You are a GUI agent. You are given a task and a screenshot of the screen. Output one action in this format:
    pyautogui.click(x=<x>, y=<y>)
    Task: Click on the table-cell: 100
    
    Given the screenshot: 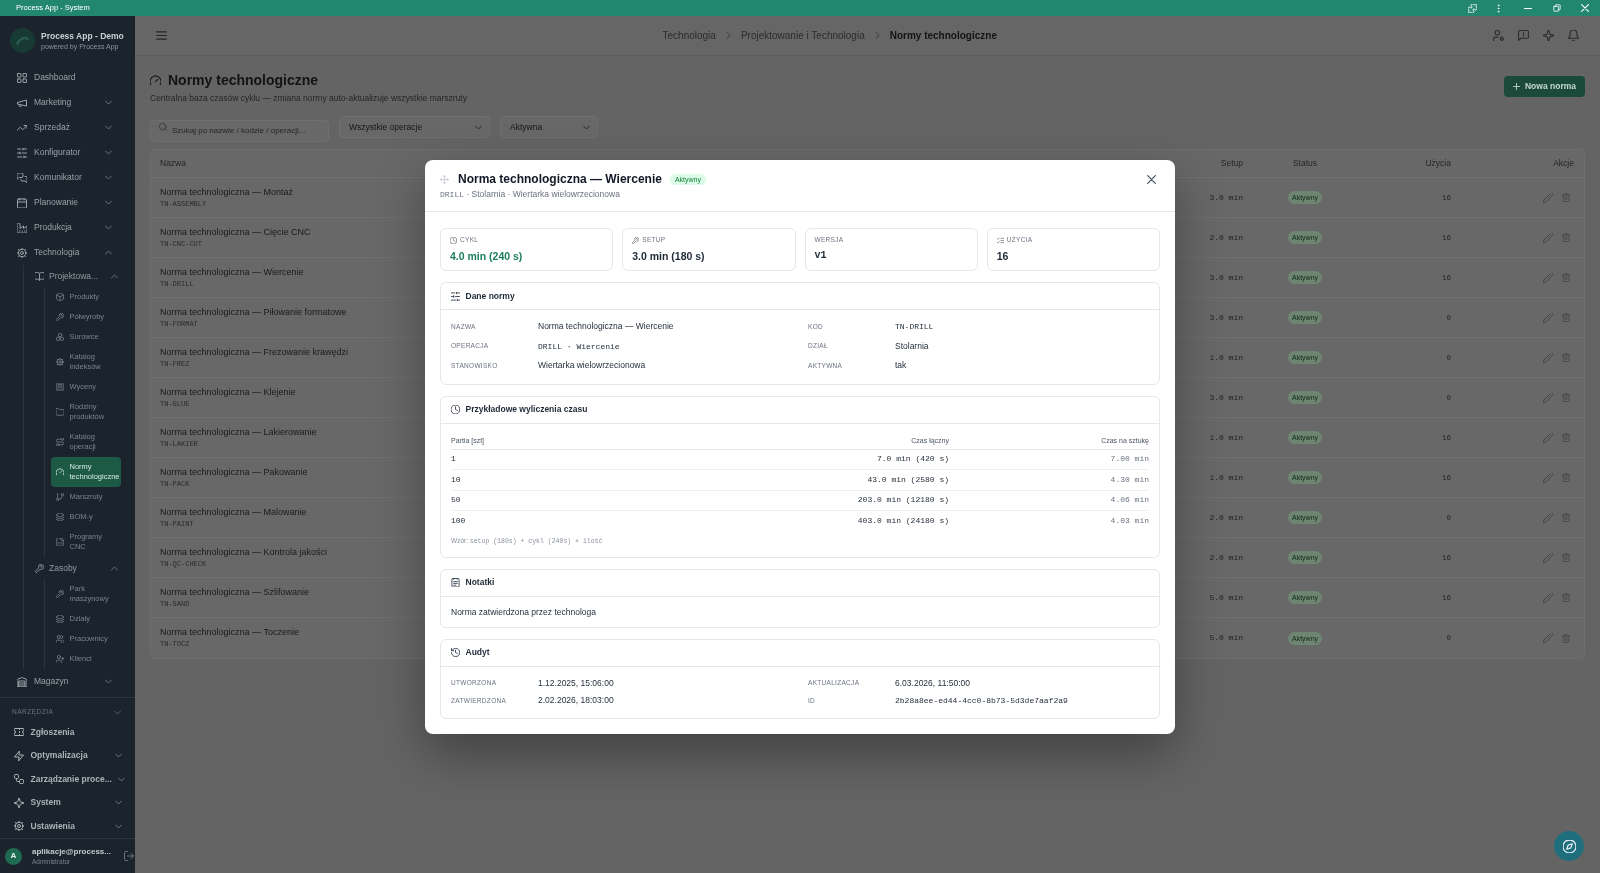 What is the action you would take?
    pyautogui.click(x=458, y=521)
    